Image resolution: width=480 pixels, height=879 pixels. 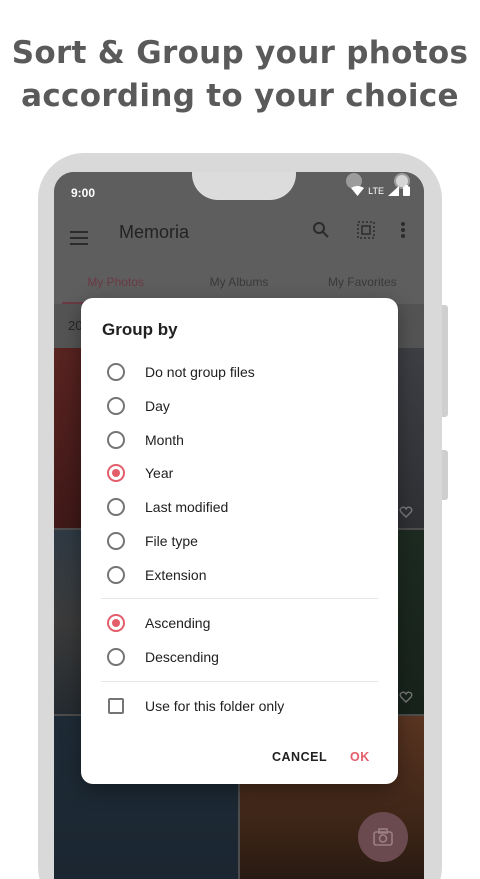 What do you see at coordinates (171, 541) in the screenshot?
I see `option-label: File type` at bounding box center [171, 541].